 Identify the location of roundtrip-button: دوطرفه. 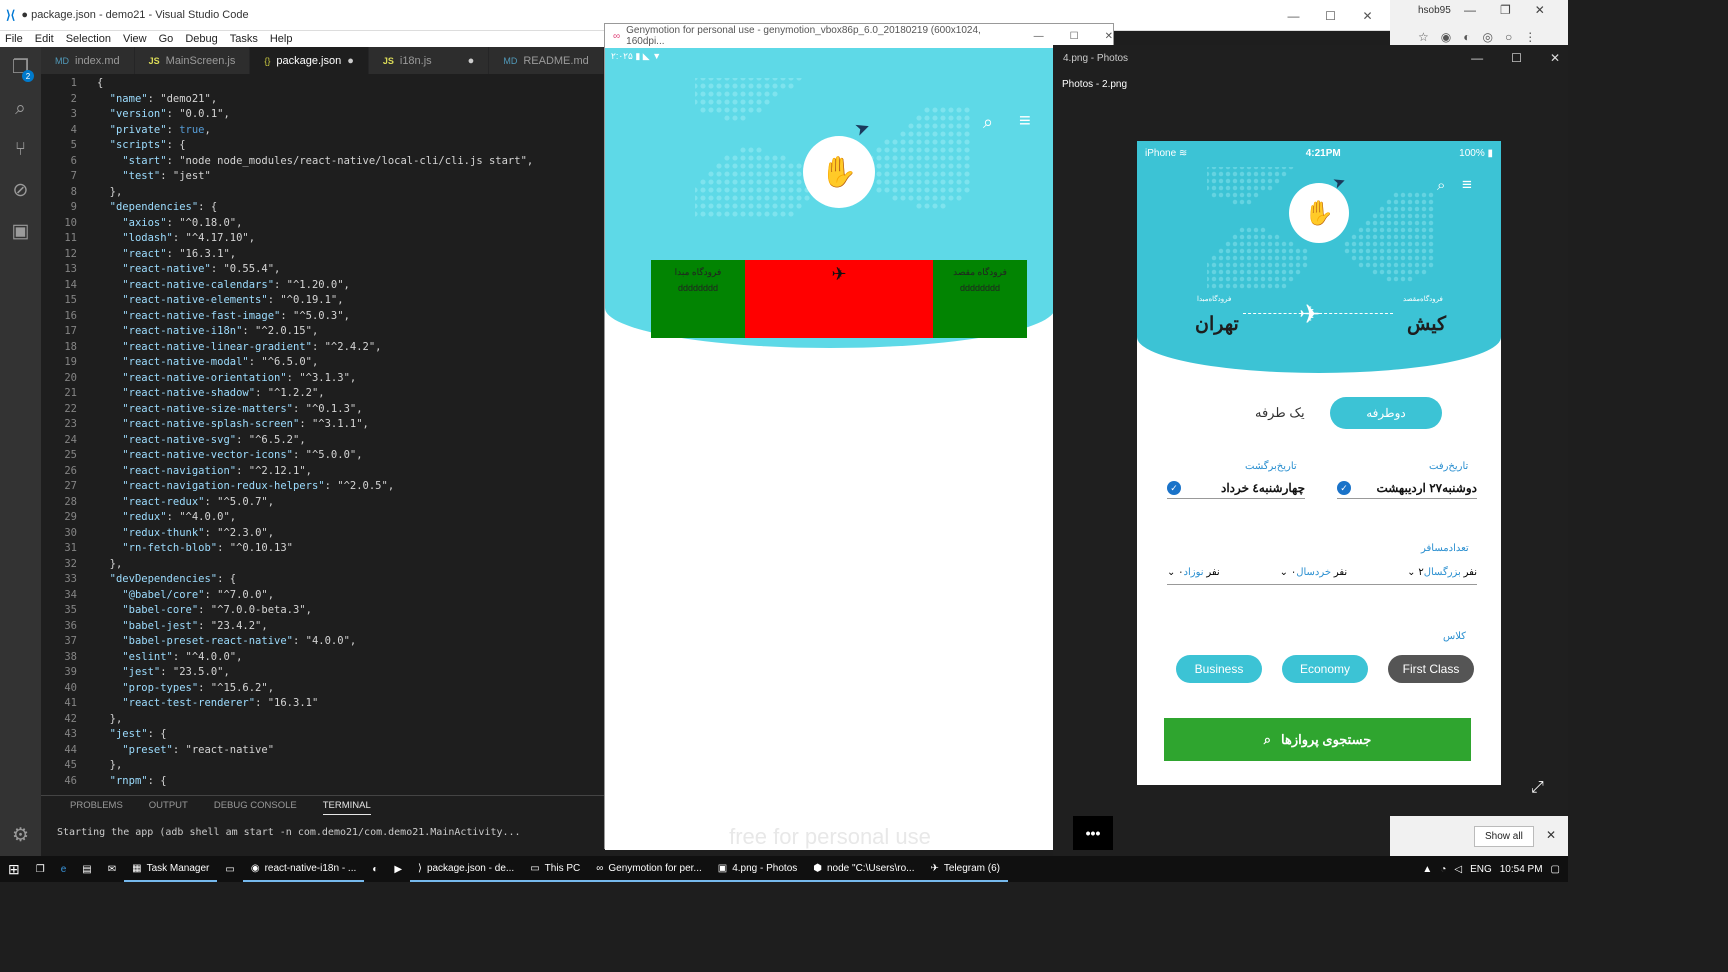
(1386, 413).